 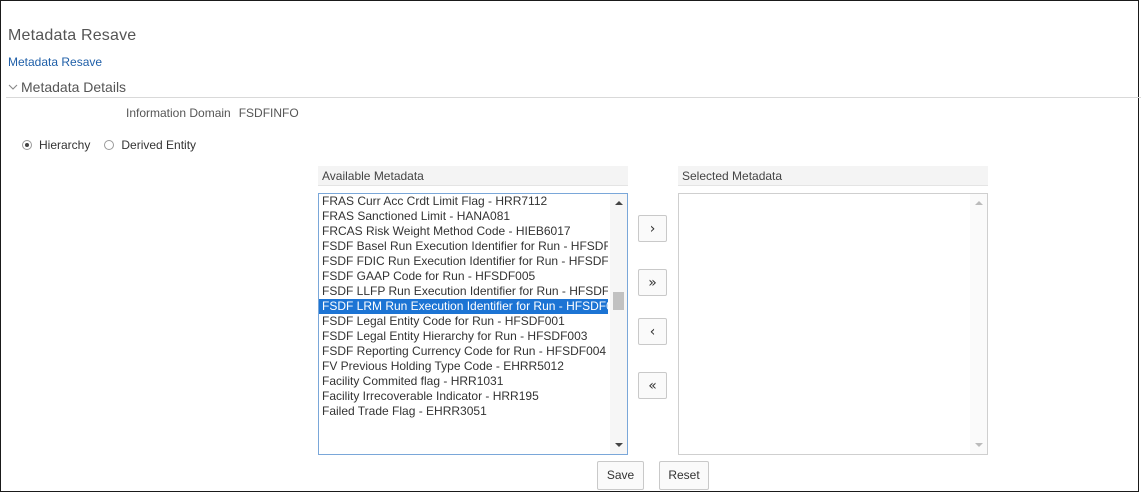 I want to click on hierarchy-radio-label: Hierarchy, so click(x=64, y=145).